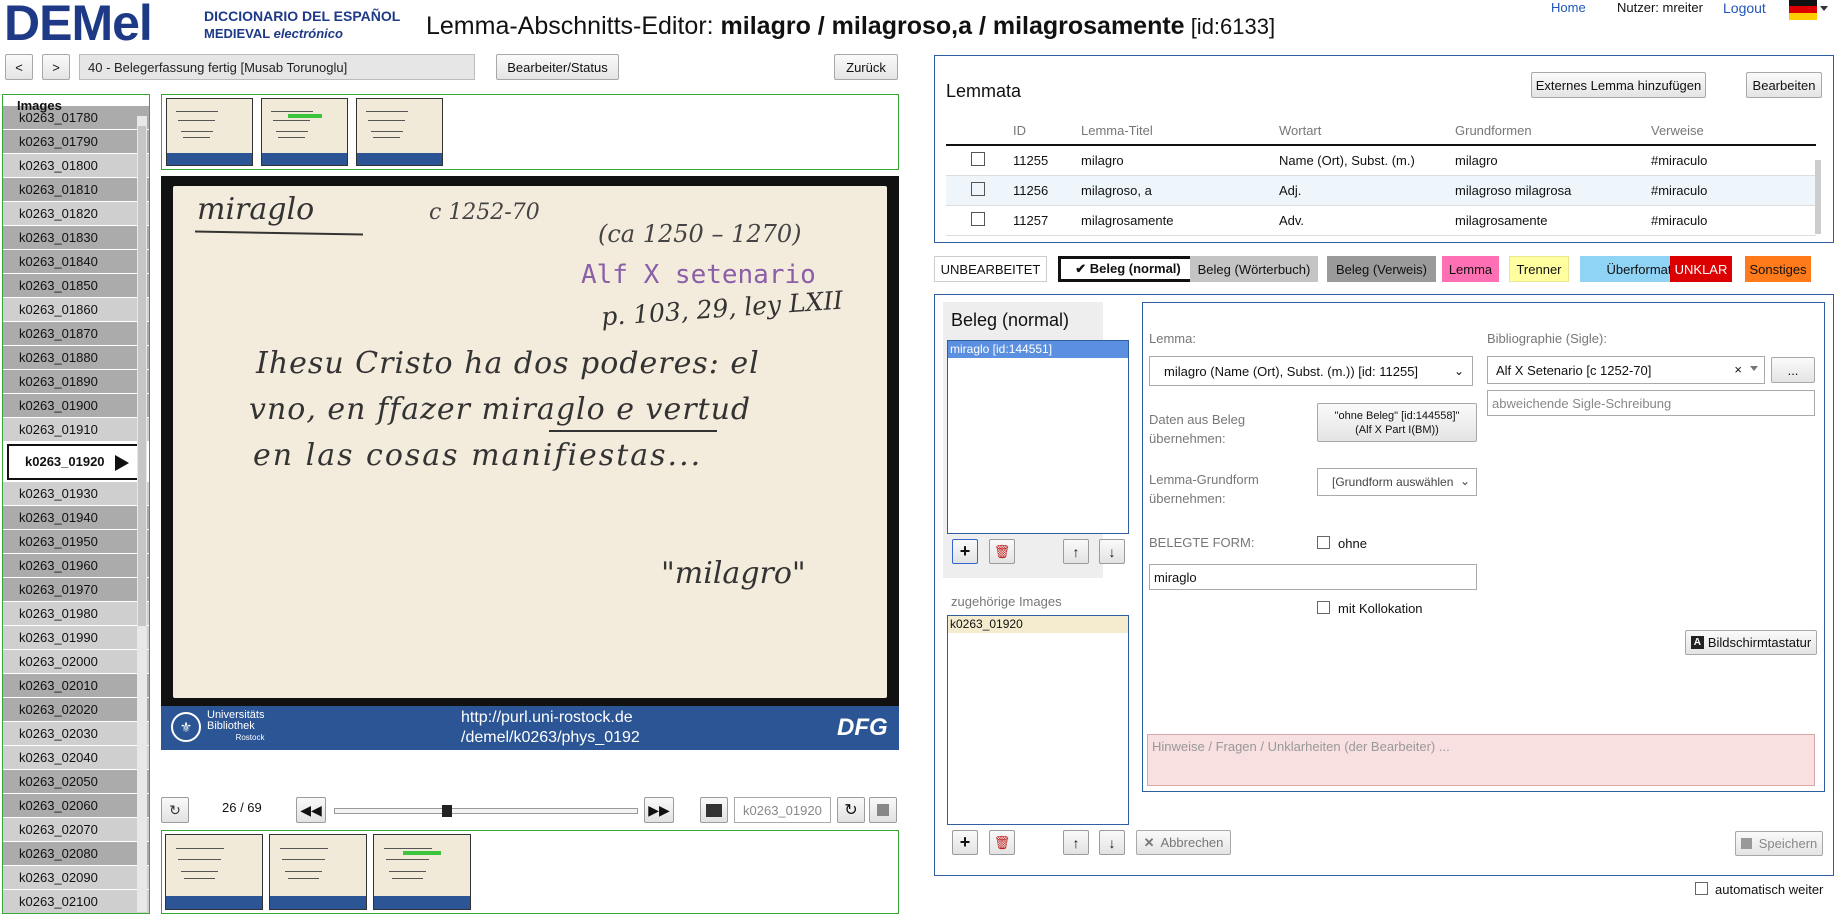  What do you see at coordinates (76, 286) in the screenshot?
I see `image-list-item: k0263_01850` at bounding box center [76, 286].